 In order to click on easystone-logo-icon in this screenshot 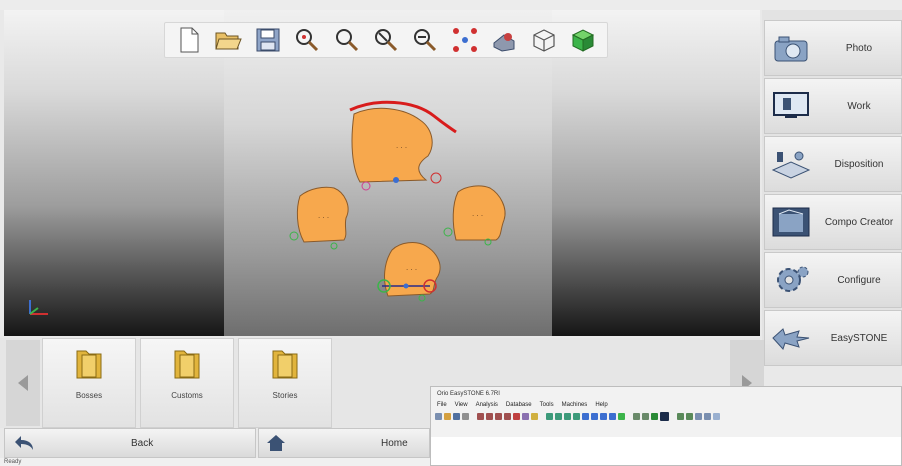, I will do `click(791, 338)`.